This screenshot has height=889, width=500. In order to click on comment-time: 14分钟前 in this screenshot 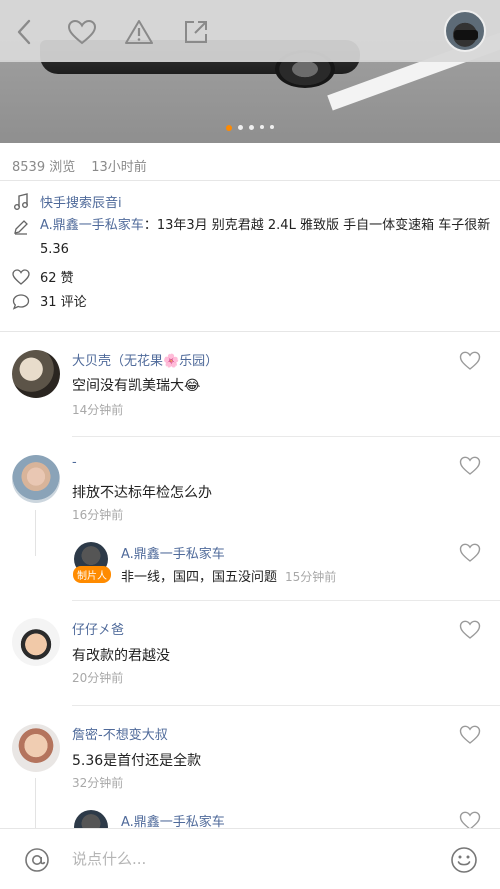, I will do `click(98, 410)`.